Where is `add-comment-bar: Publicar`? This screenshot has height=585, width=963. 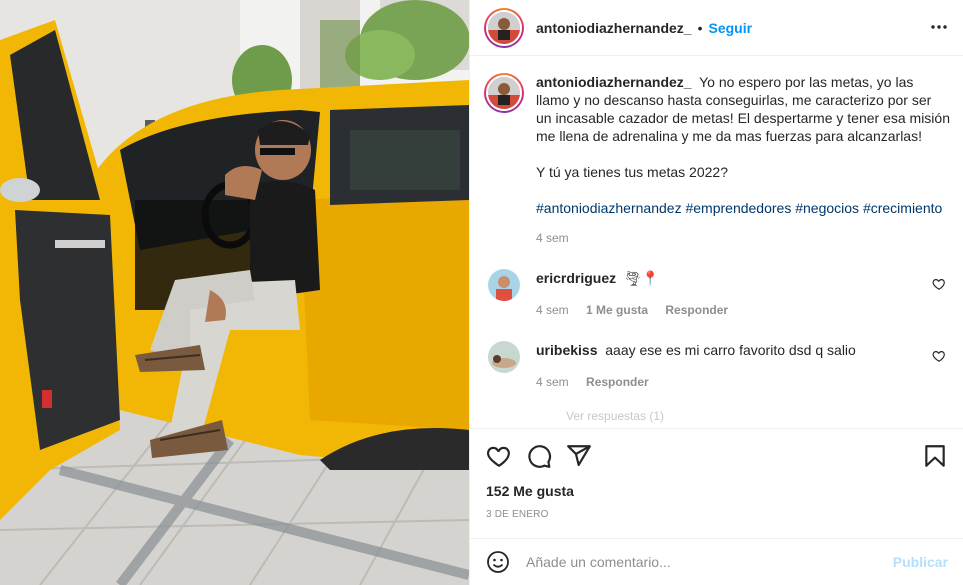
add-comment-bar: Publicar is located at coordinates (716, 561).